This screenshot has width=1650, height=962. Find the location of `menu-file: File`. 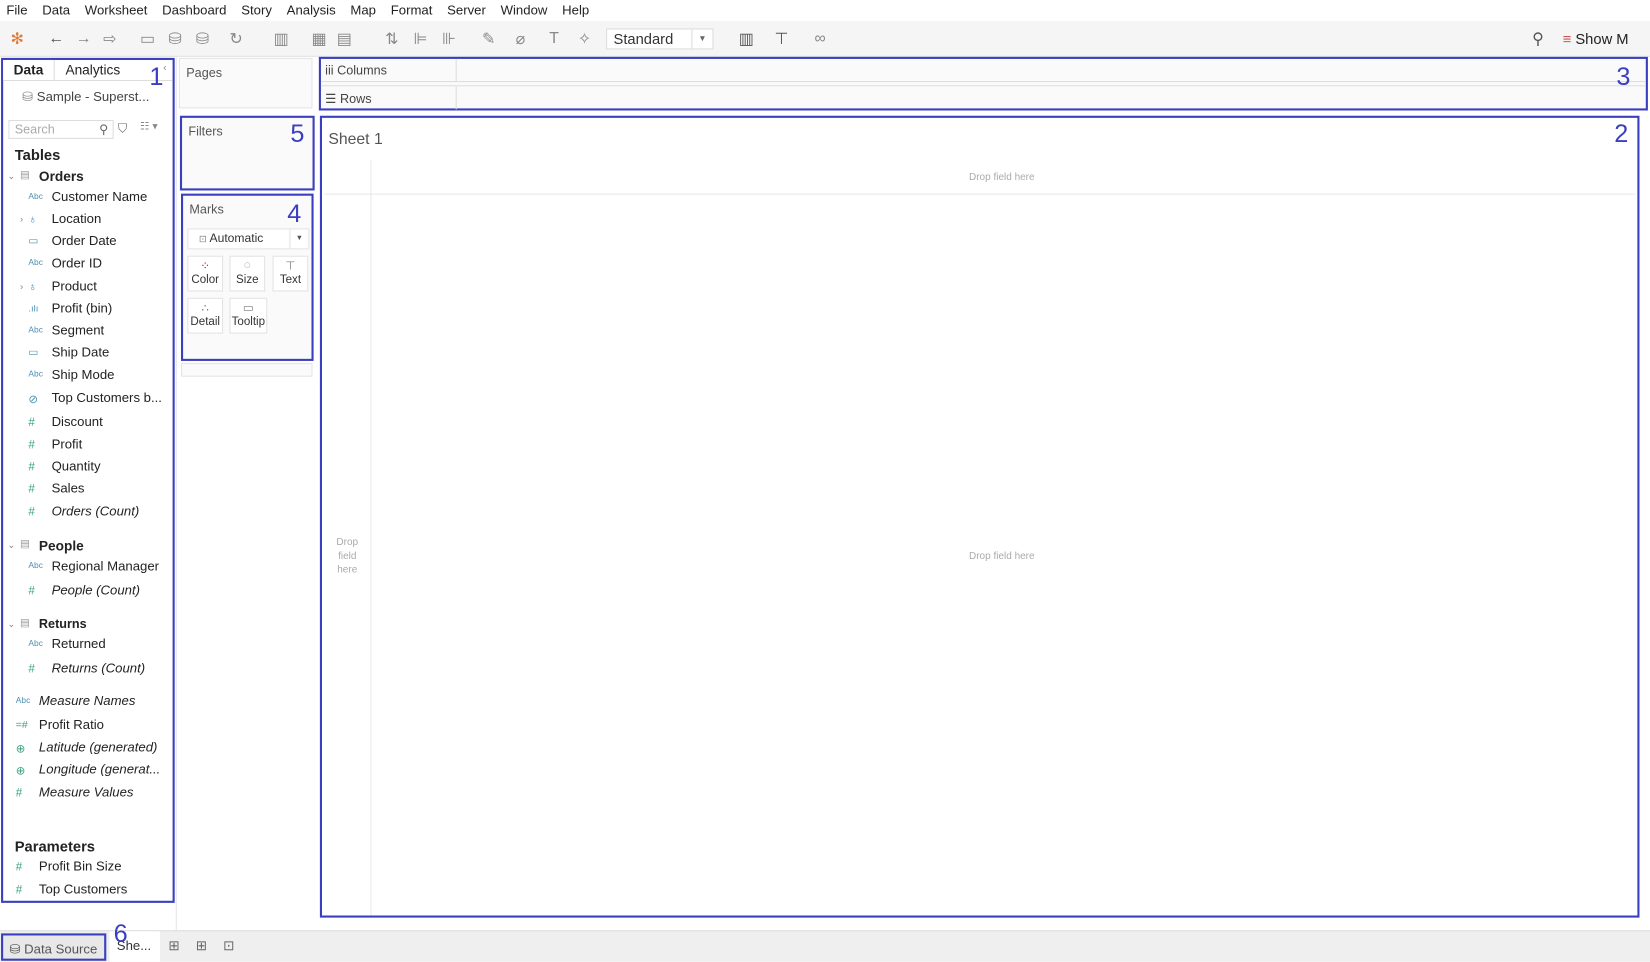

menu-file: File is located at coordinates (16, 10).